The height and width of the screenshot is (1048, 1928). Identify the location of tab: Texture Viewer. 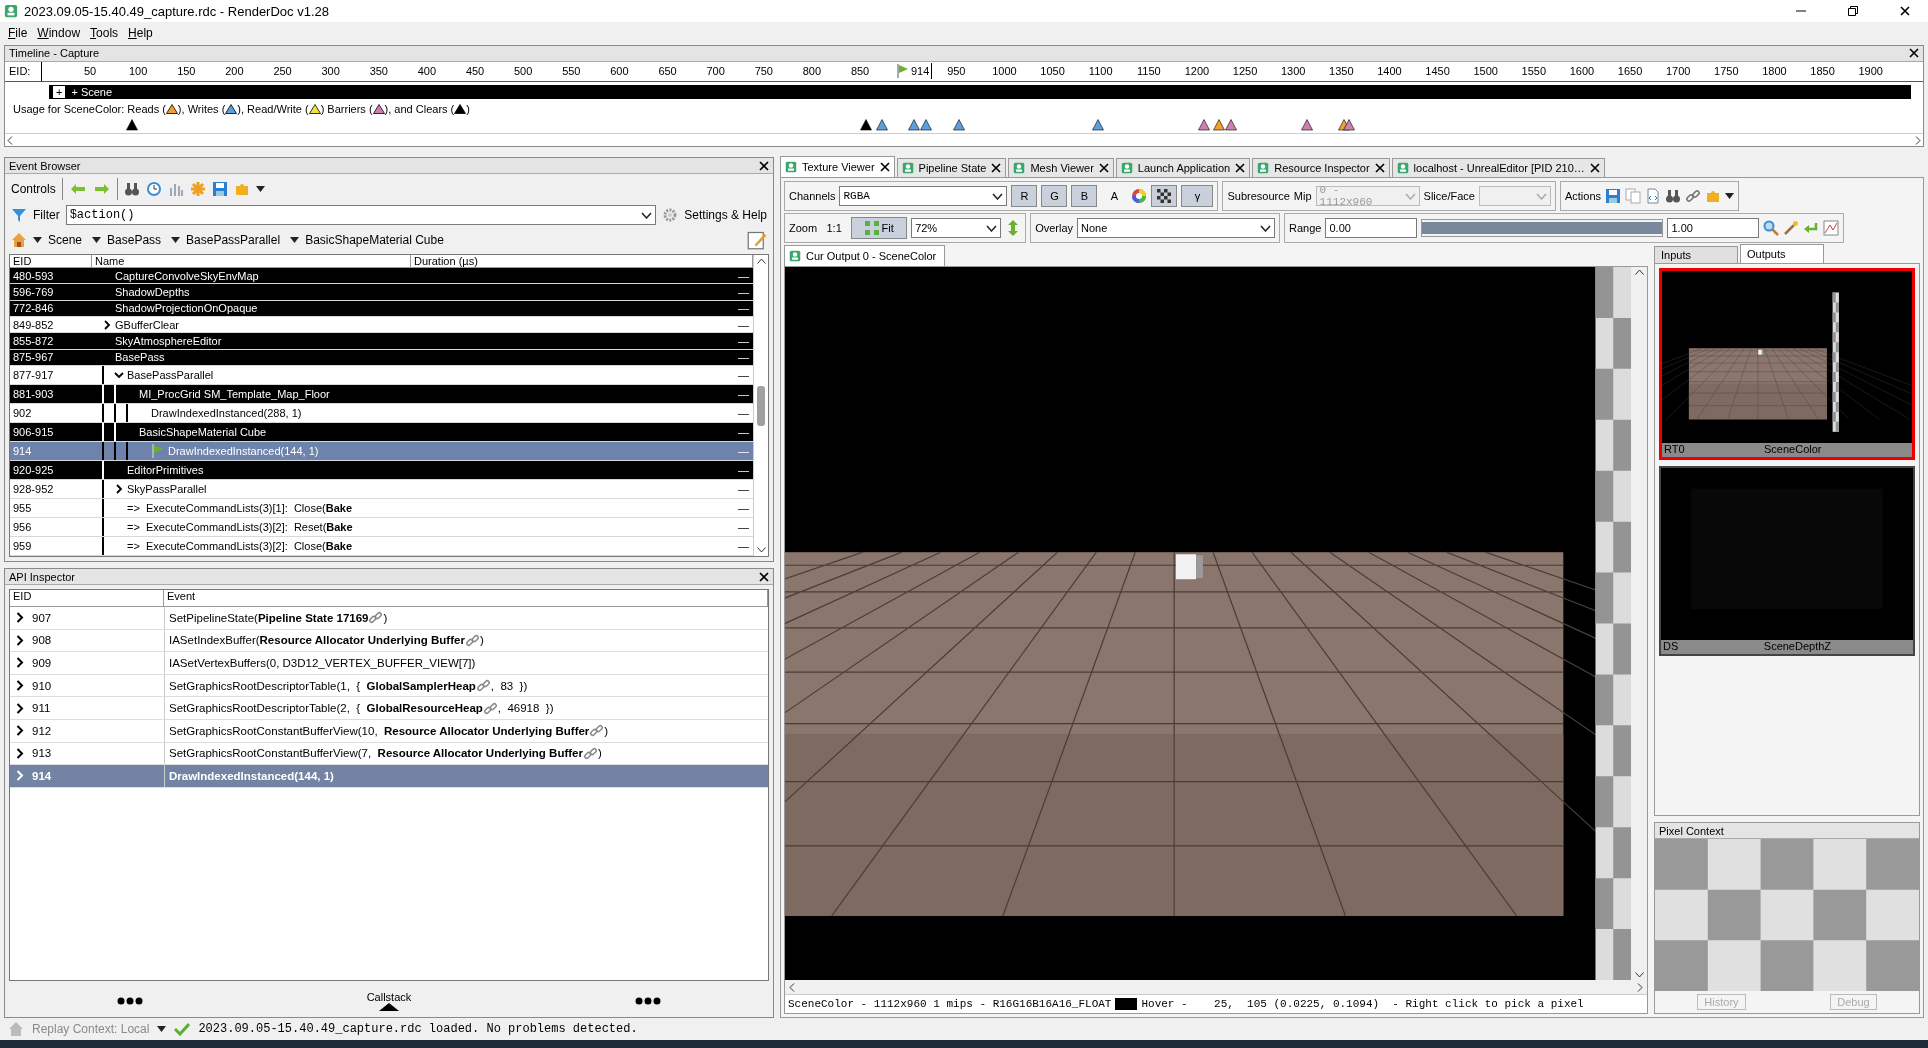
(837, 166).